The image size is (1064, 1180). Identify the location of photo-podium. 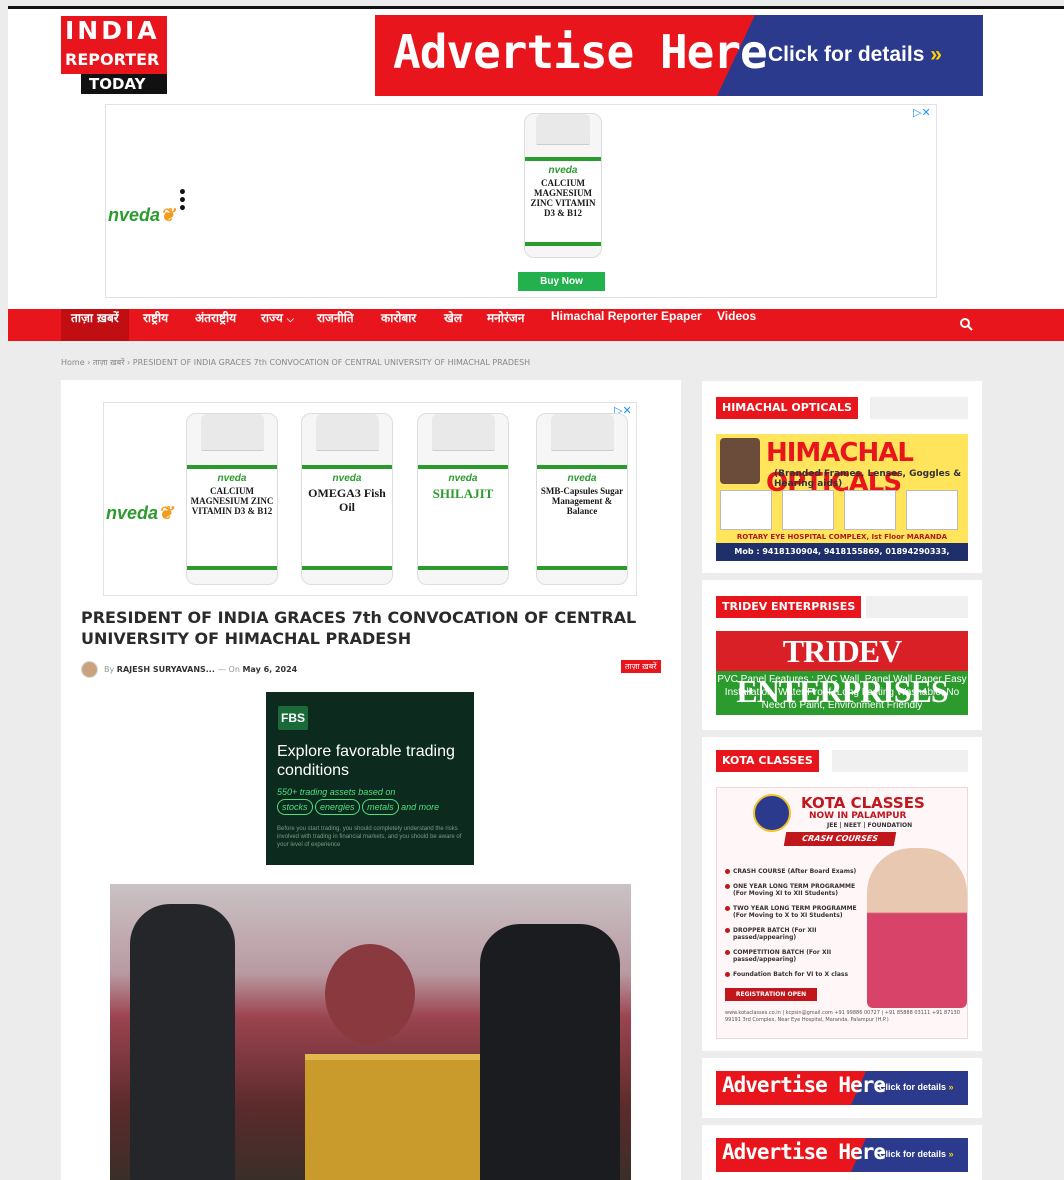
(395, 1117).